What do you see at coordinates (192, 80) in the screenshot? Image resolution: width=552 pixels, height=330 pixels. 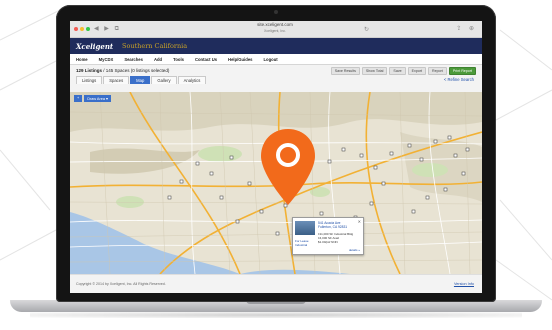 I see `tab-analytics: Analytics` at bounding box center [192, 80].